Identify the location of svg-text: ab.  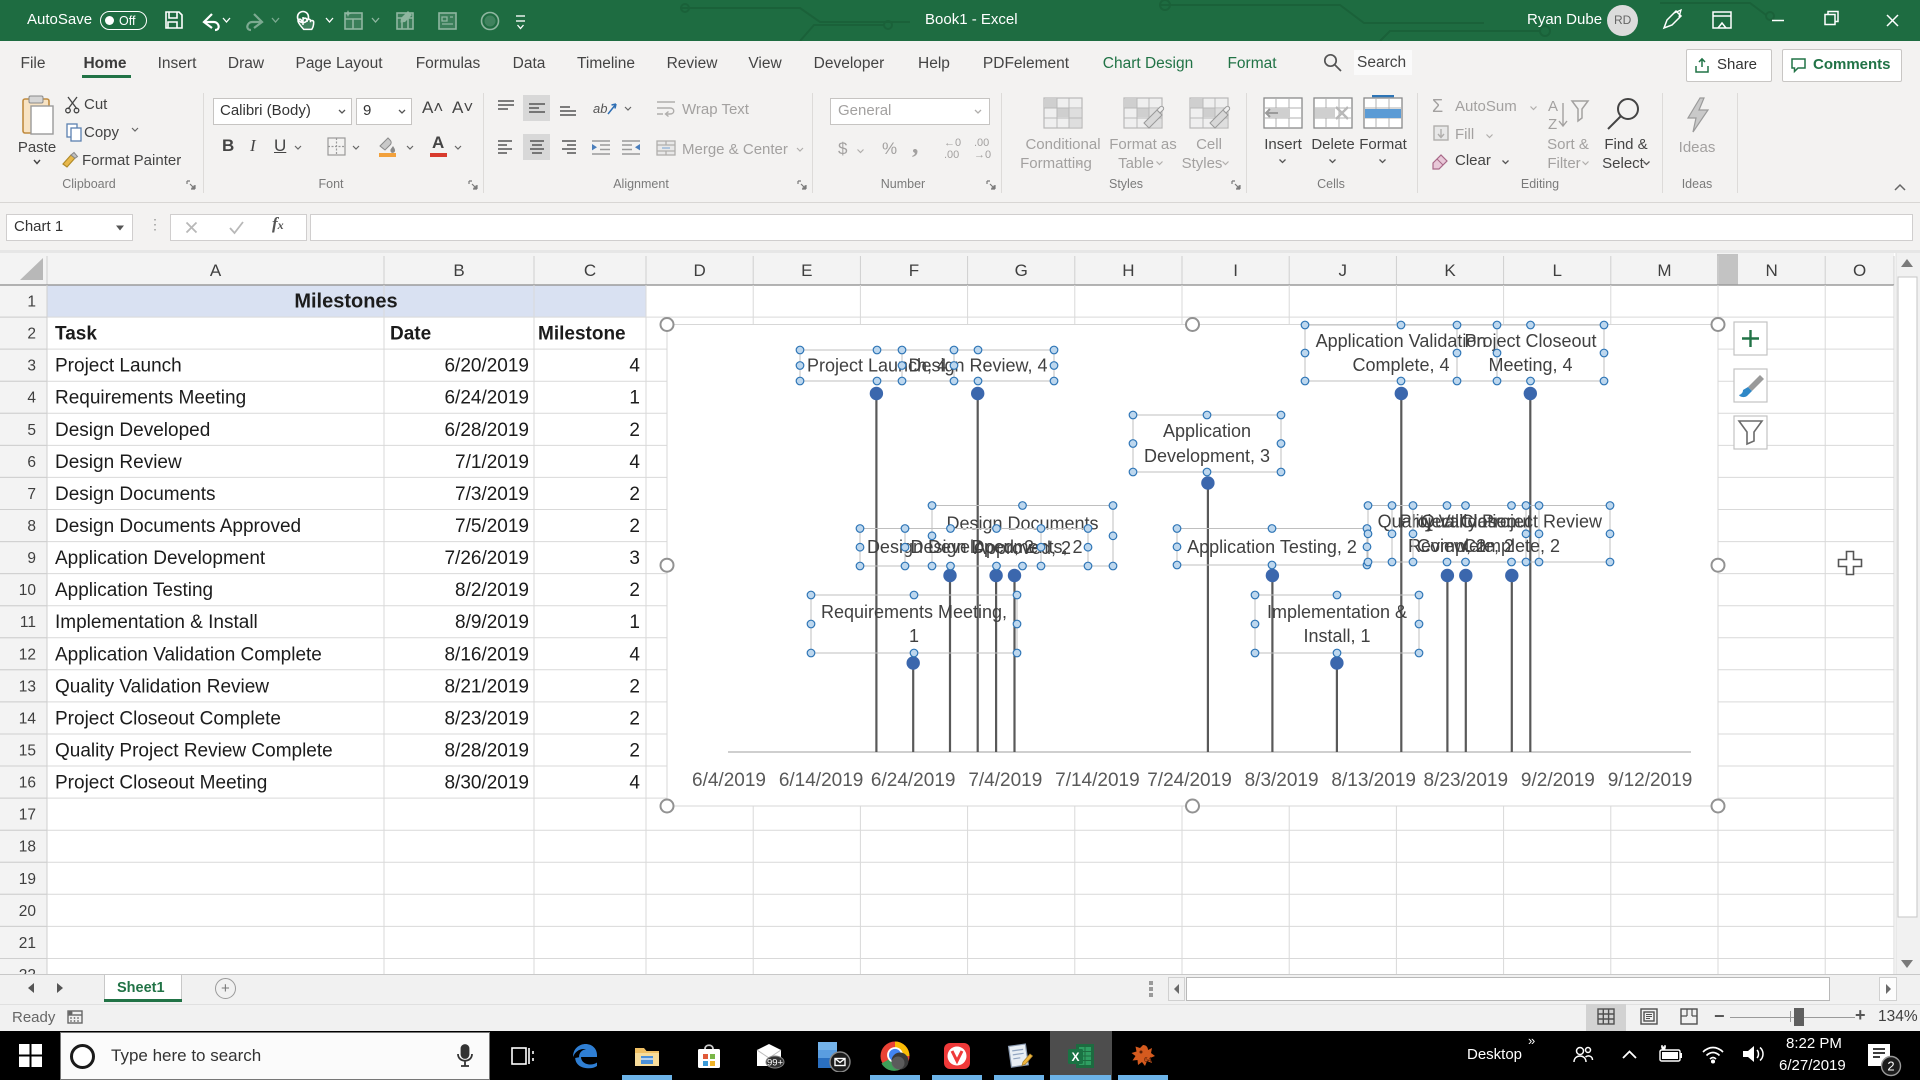
(600, 108).